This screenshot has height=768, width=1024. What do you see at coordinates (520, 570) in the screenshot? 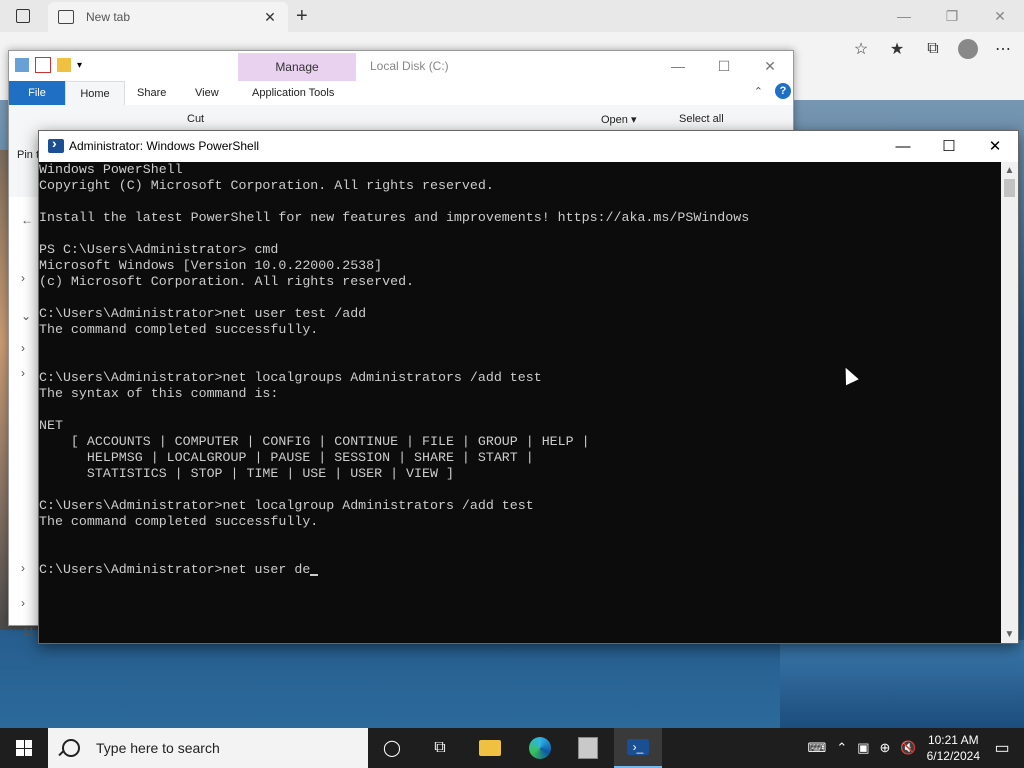
I see `console-input-line: C:\Users\Administrator>net user de` at bounding box center [520, 570].